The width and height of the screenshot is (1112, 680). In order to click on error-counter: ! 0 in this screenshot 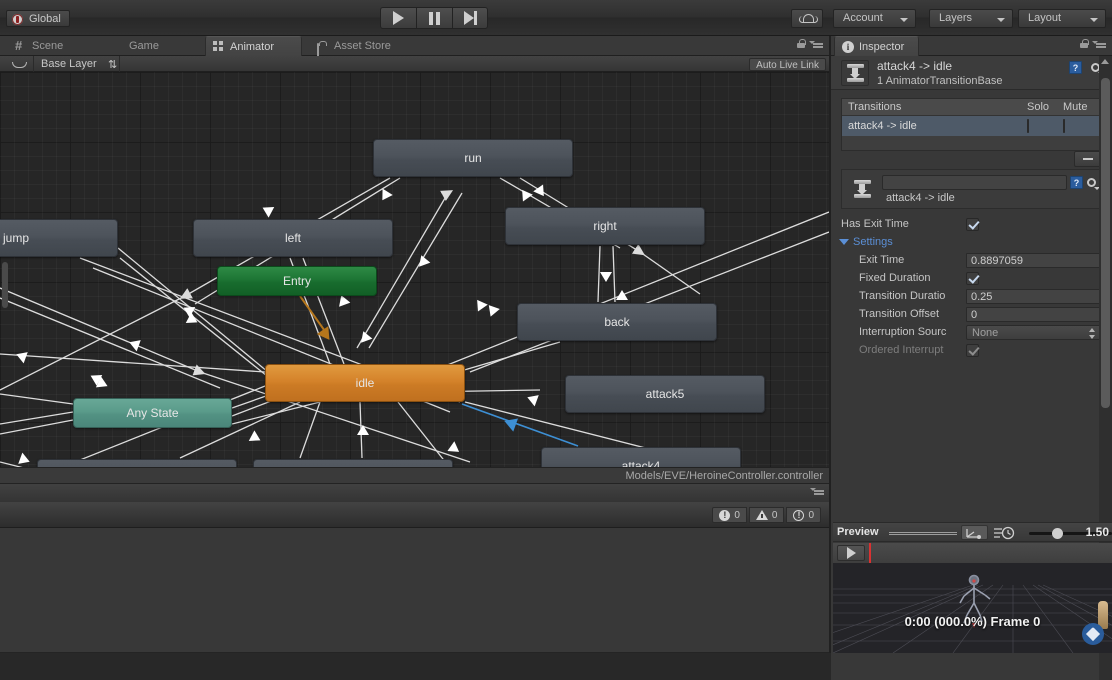, I will do `click(729, 515)`.